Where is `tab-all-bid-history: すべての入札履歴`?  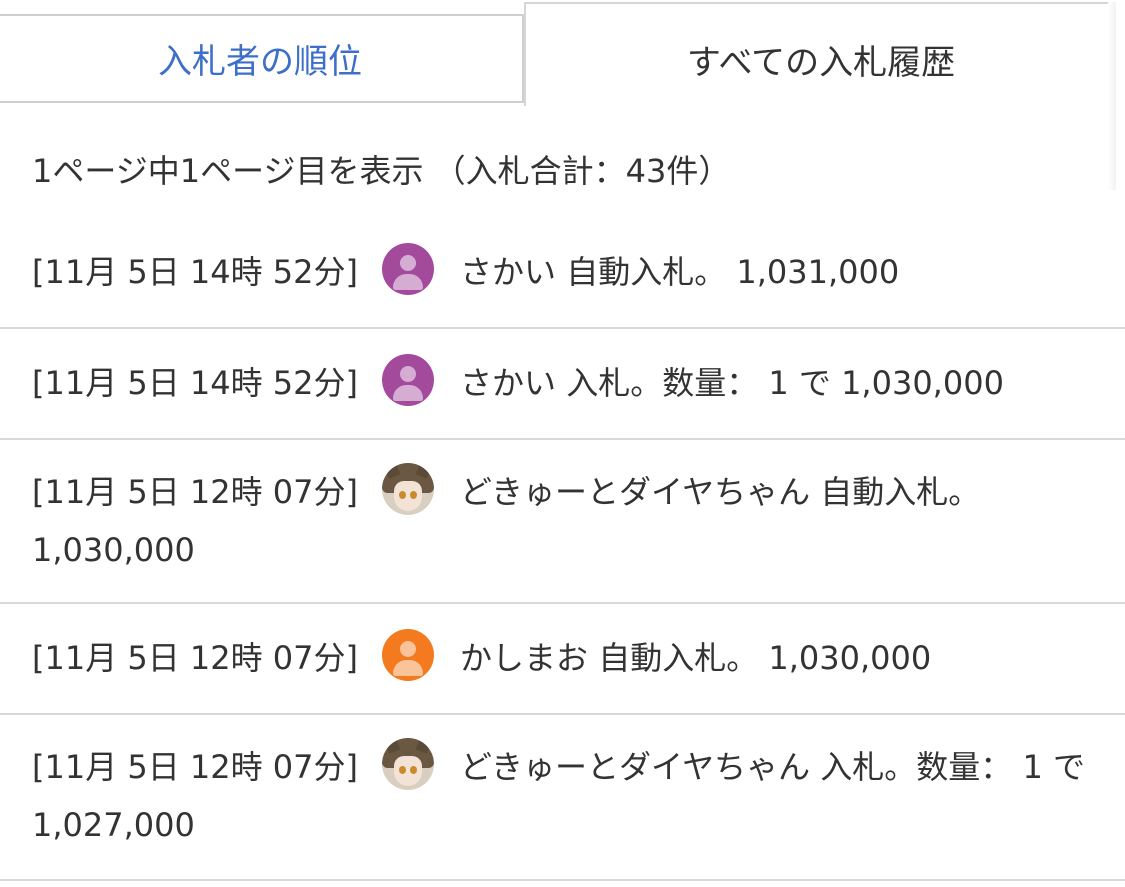 tab-all-bid-history: すべての入札履歴 is located at coordinates (820, 54).